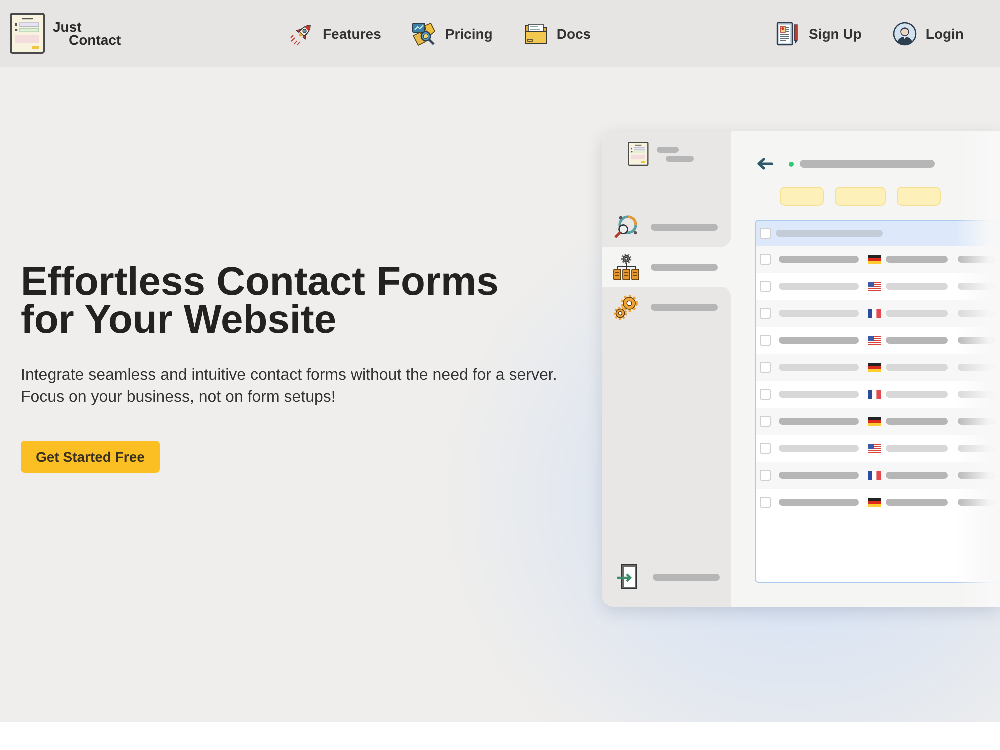 Image resolution: width=1000 pixels, height=750 pixels. Describe the element at coordinates (626, 267) in the screenshot. I see `hierarchy-gear-icon` at that location.